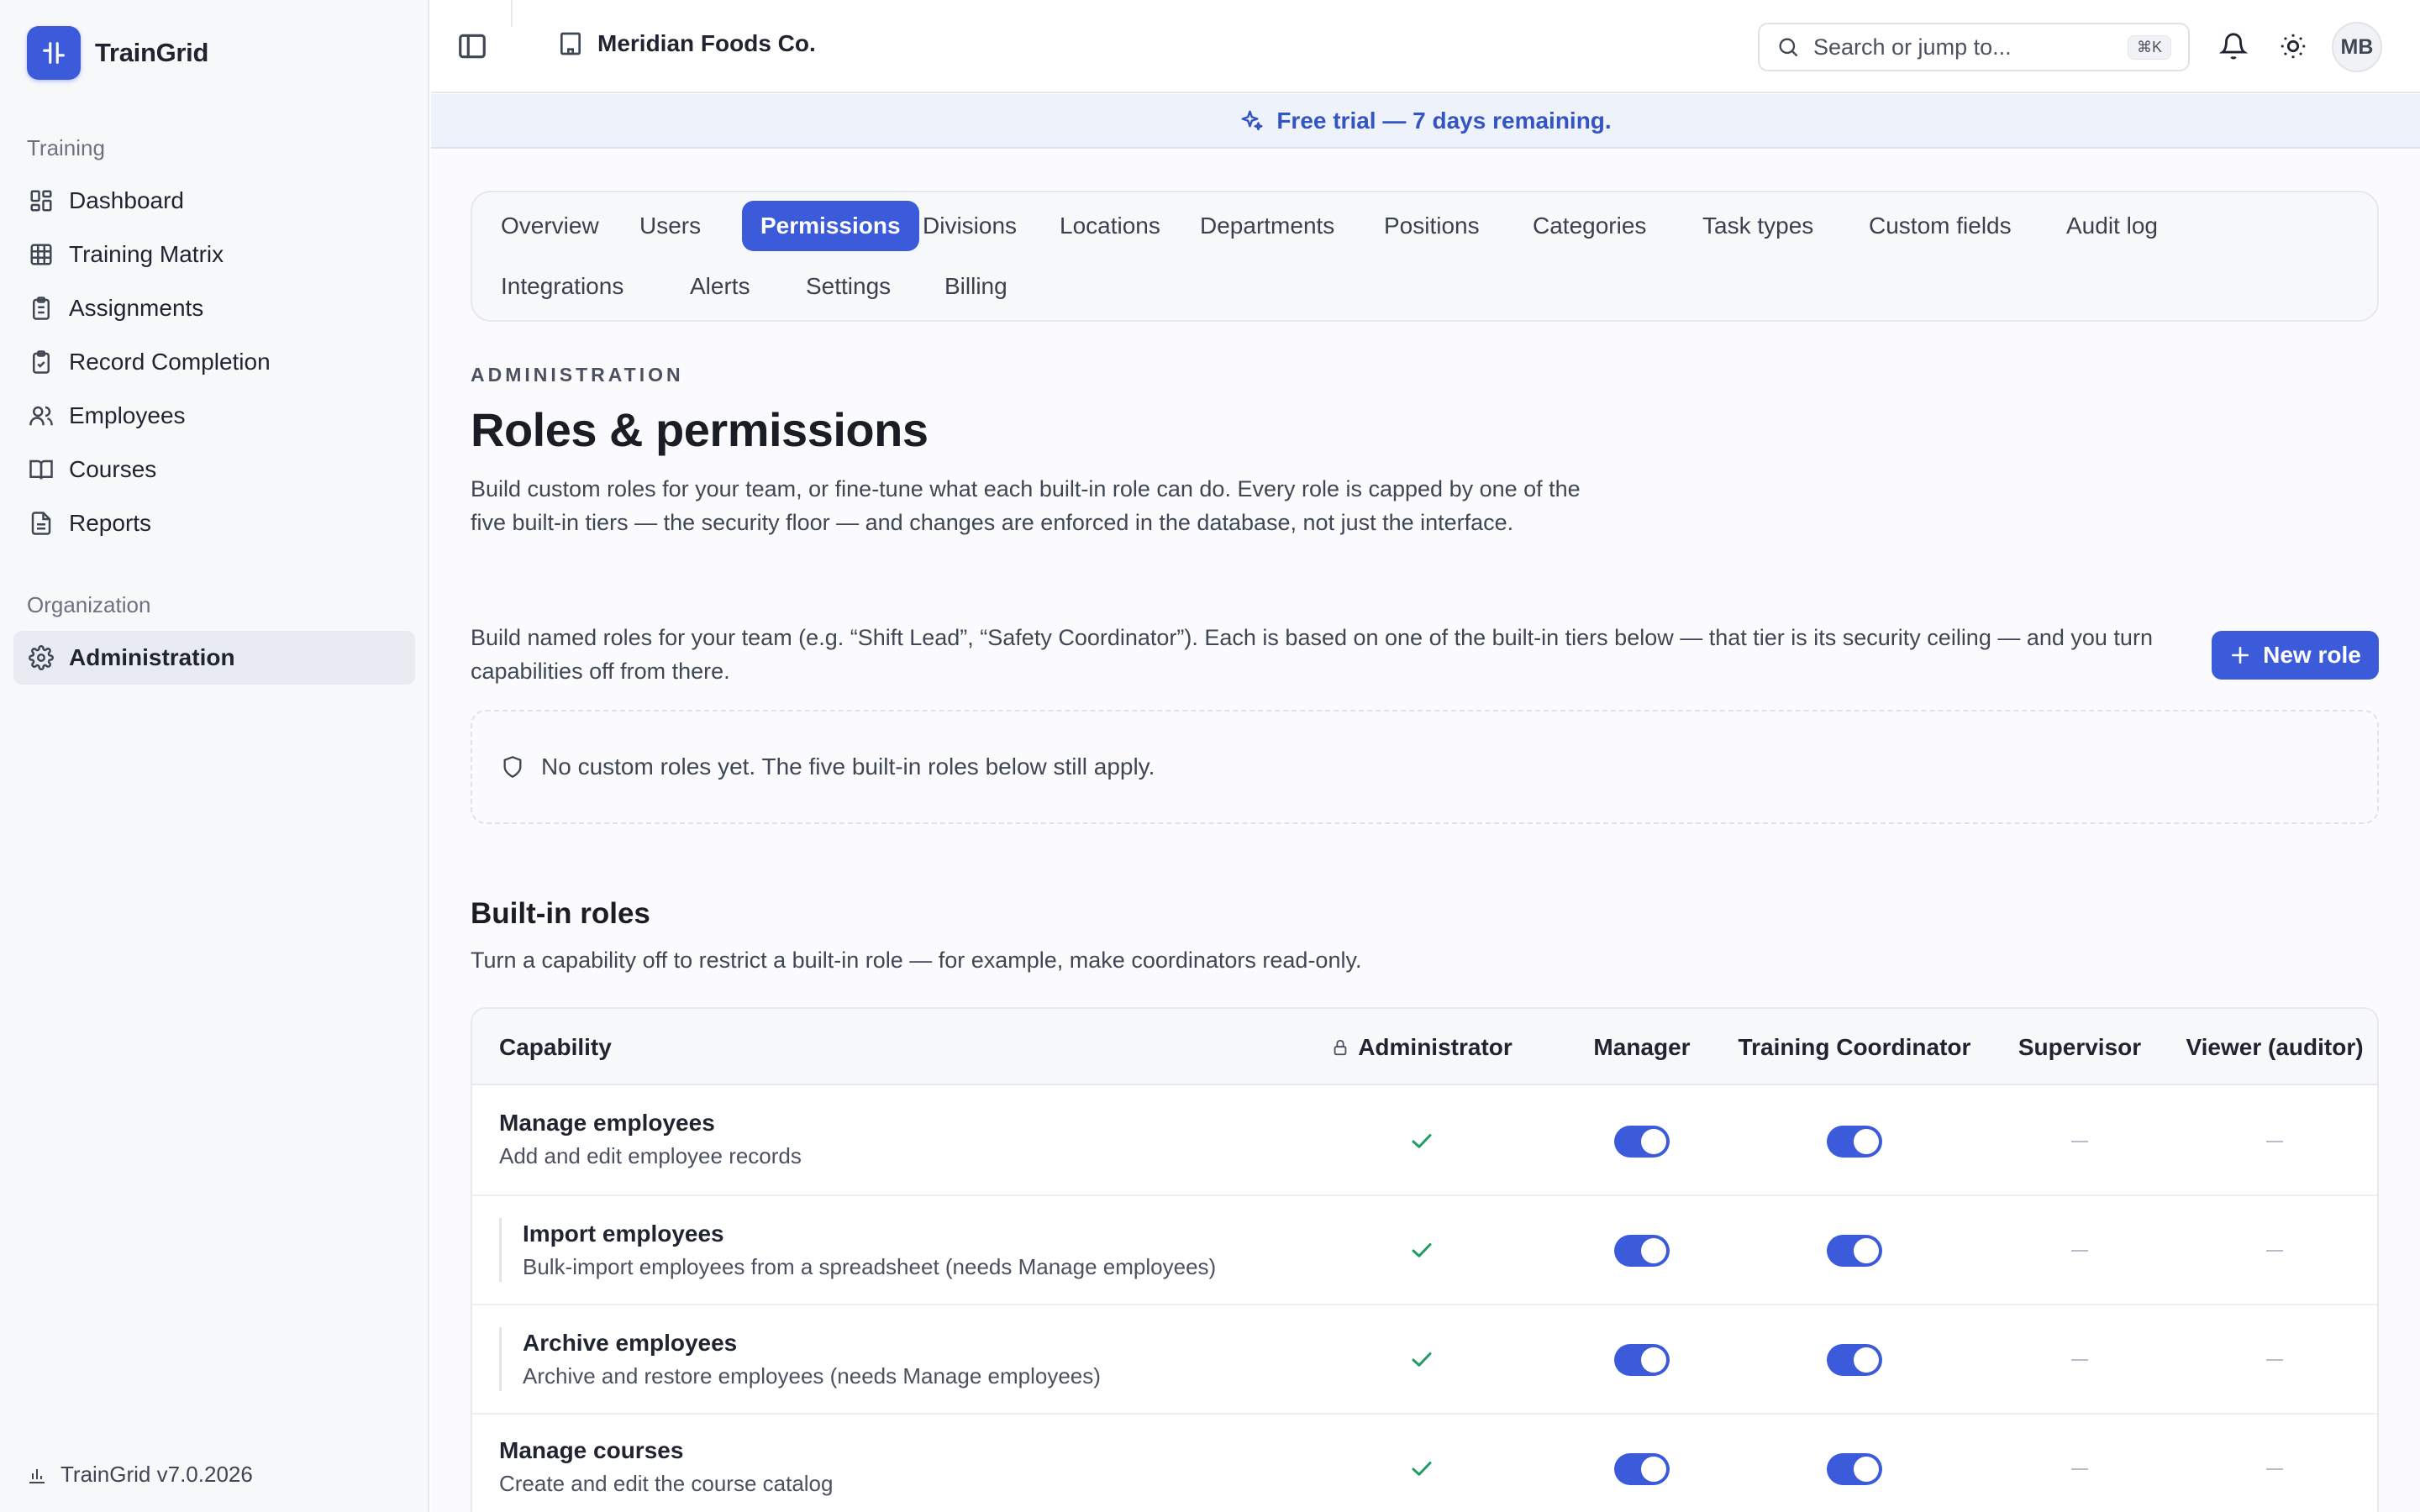 The height and width of the screenshot is (1512, 2420). Describe the element at coordinates (555, 1046) in the screenshot. I see `col-capability: Capability` at that location.